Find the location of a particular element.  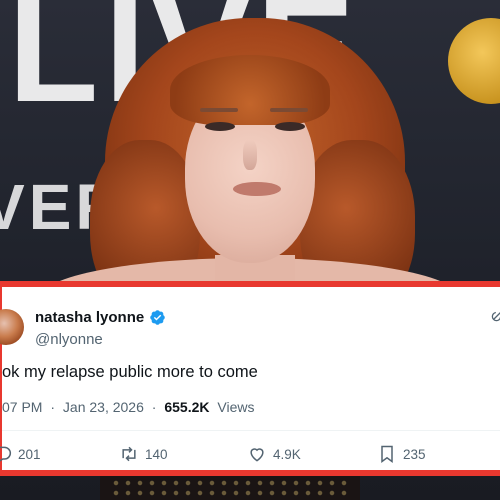

reply-icon is located at coordinates (6, 454).